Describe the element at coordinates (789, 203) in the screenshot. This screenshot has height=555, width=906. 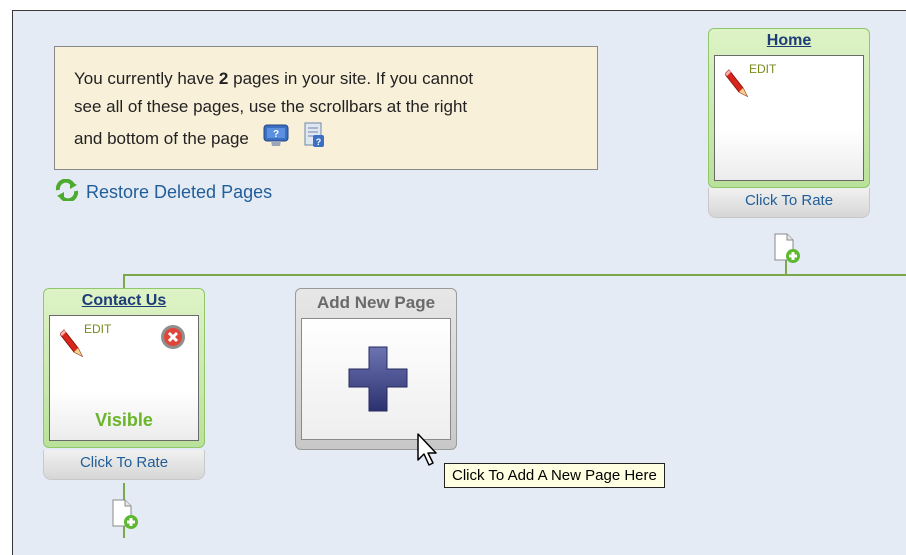
I see `click-to-rate-home: Click To Rate` at that location.